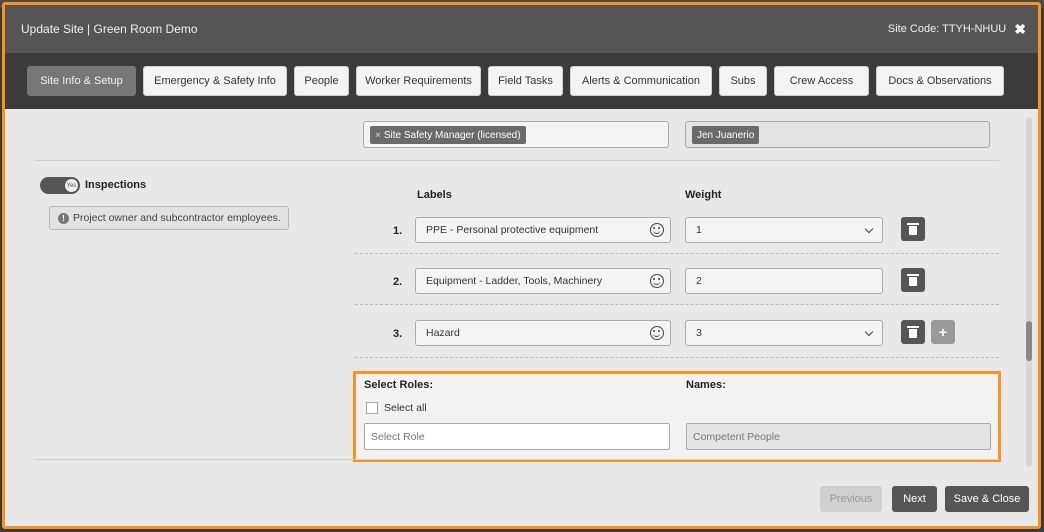 Image resolution: width=1044 pixels, height=532 pixels. I want to click on select-role-input: Select Role, so click(517, 436).